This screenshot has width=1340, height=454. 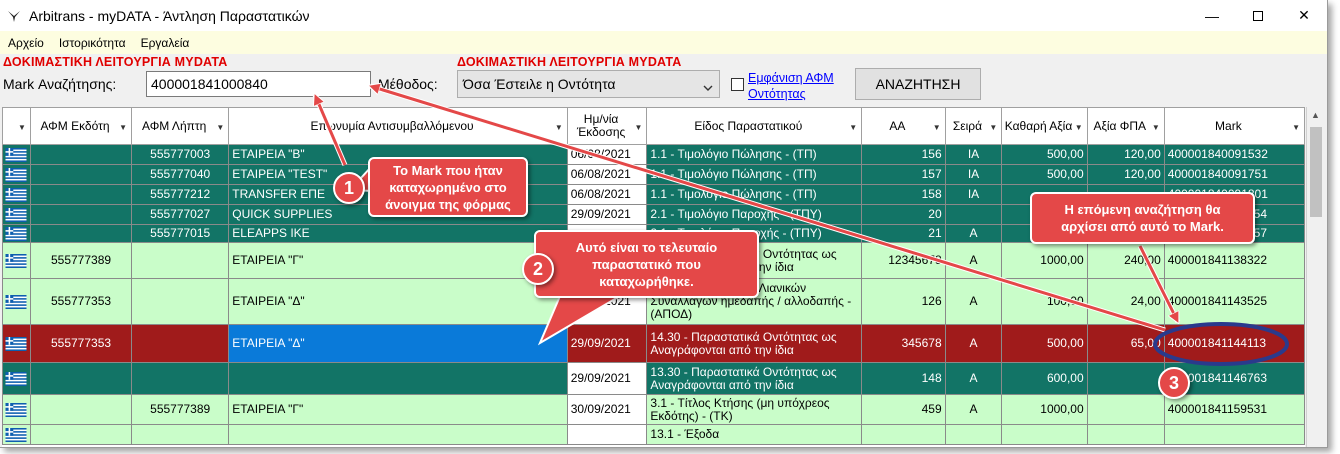 I want to click on cell-aa: 126, so click(x=903, y=301).